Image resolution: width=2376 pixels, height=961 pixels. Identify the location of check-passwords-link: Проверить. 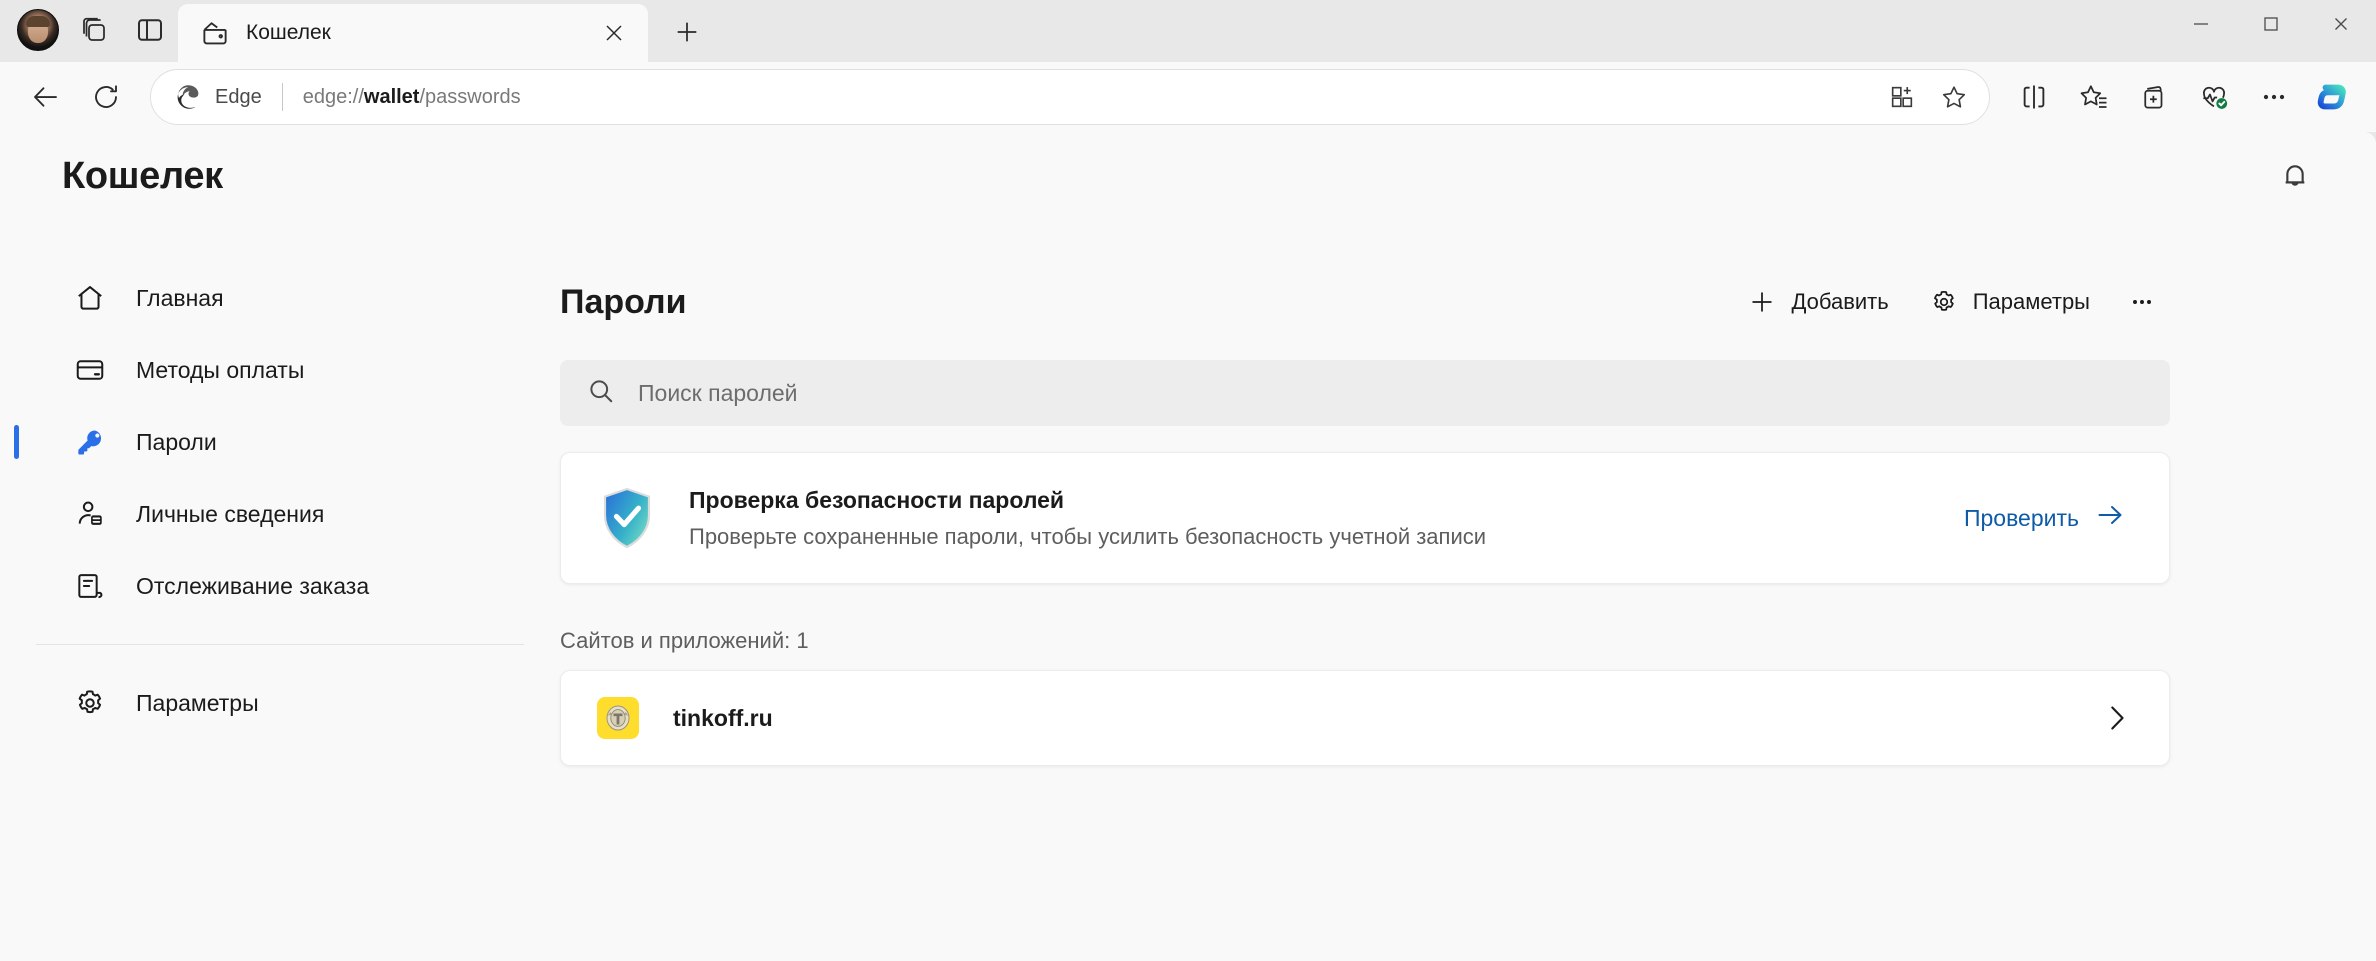
(2044, 518).